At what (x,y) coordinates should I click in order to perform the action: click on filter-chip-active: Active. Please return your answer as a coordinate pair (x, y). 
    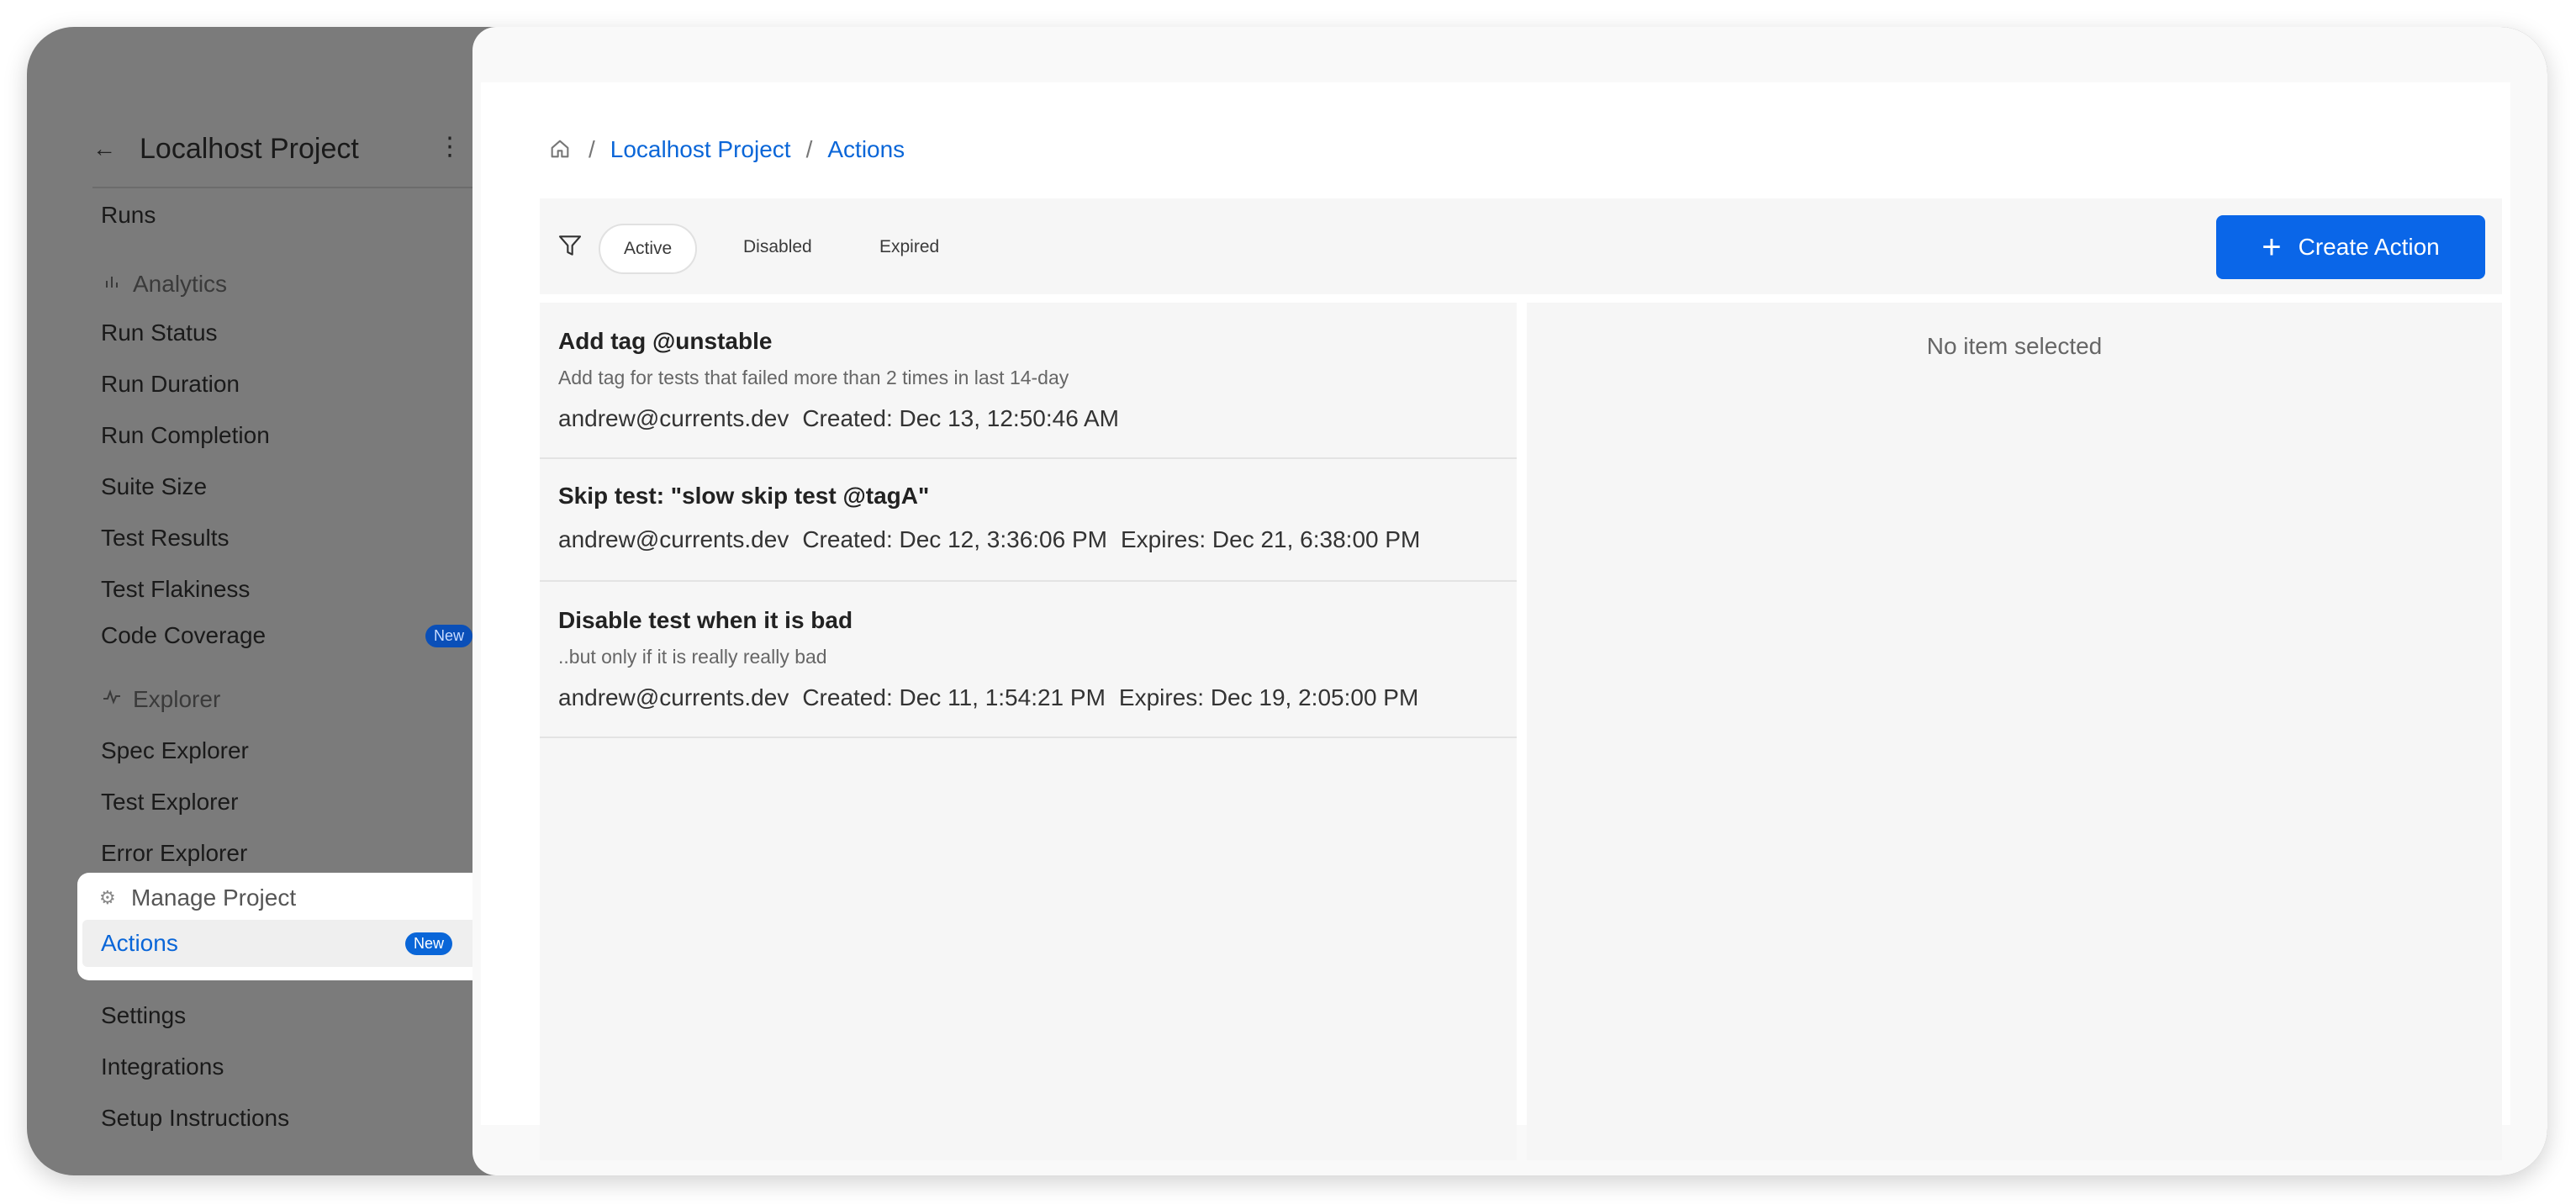
    Looking at the image, I should click on (648, 249).